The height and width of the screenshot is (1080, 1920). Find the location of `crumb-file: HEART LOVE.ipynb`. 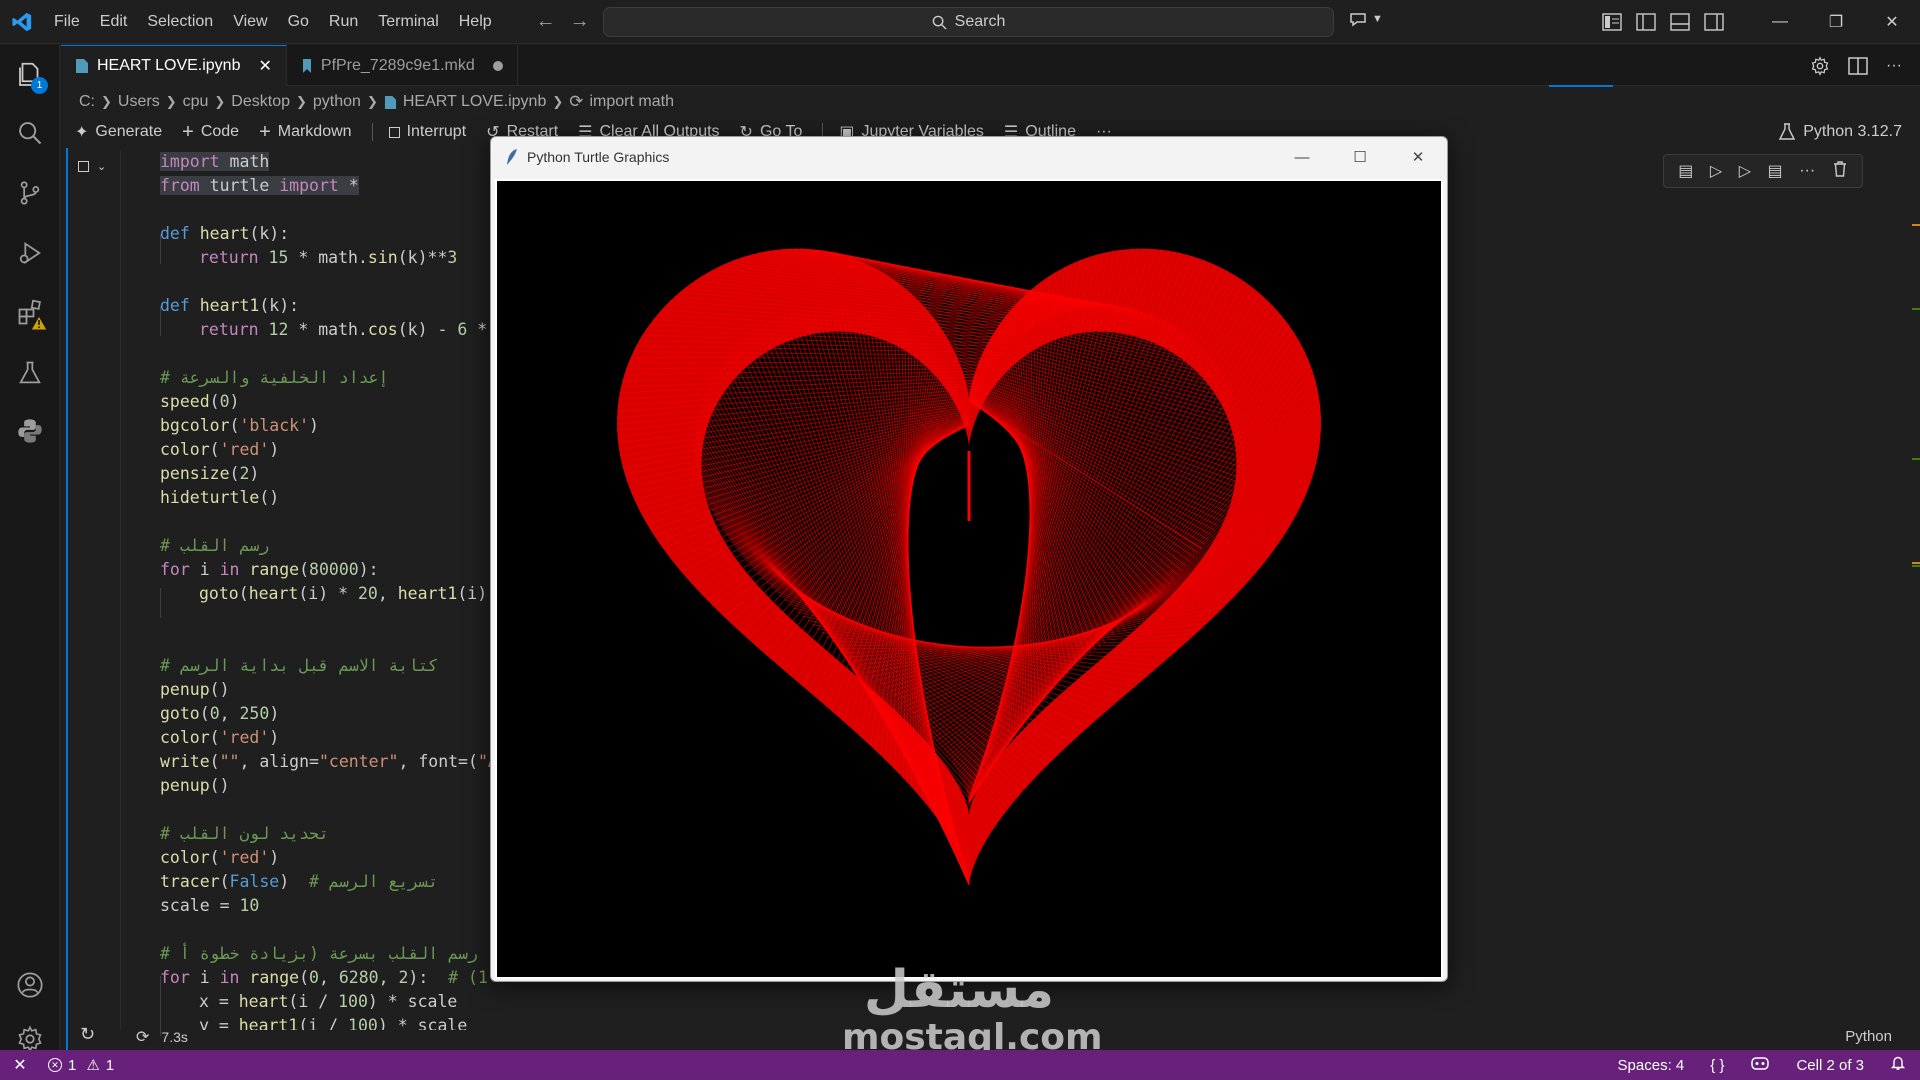

crumb-file: HEART LOVE.ipynb is located at coordinates (474, 102).